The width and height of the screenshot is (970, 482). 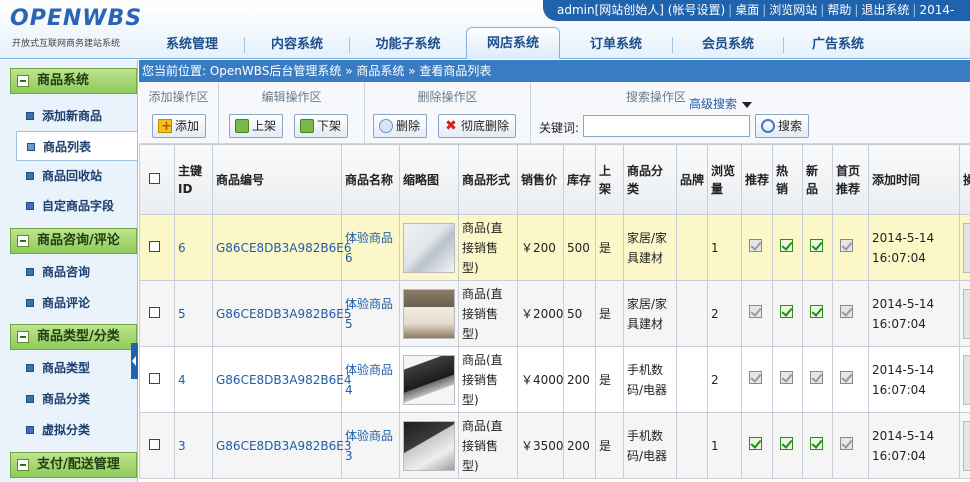 What do you see at coordinates (76, 399) in the screenshot?
I see `sidebar-item-goods-category: 商品分类` at bounding box center [76, 399].